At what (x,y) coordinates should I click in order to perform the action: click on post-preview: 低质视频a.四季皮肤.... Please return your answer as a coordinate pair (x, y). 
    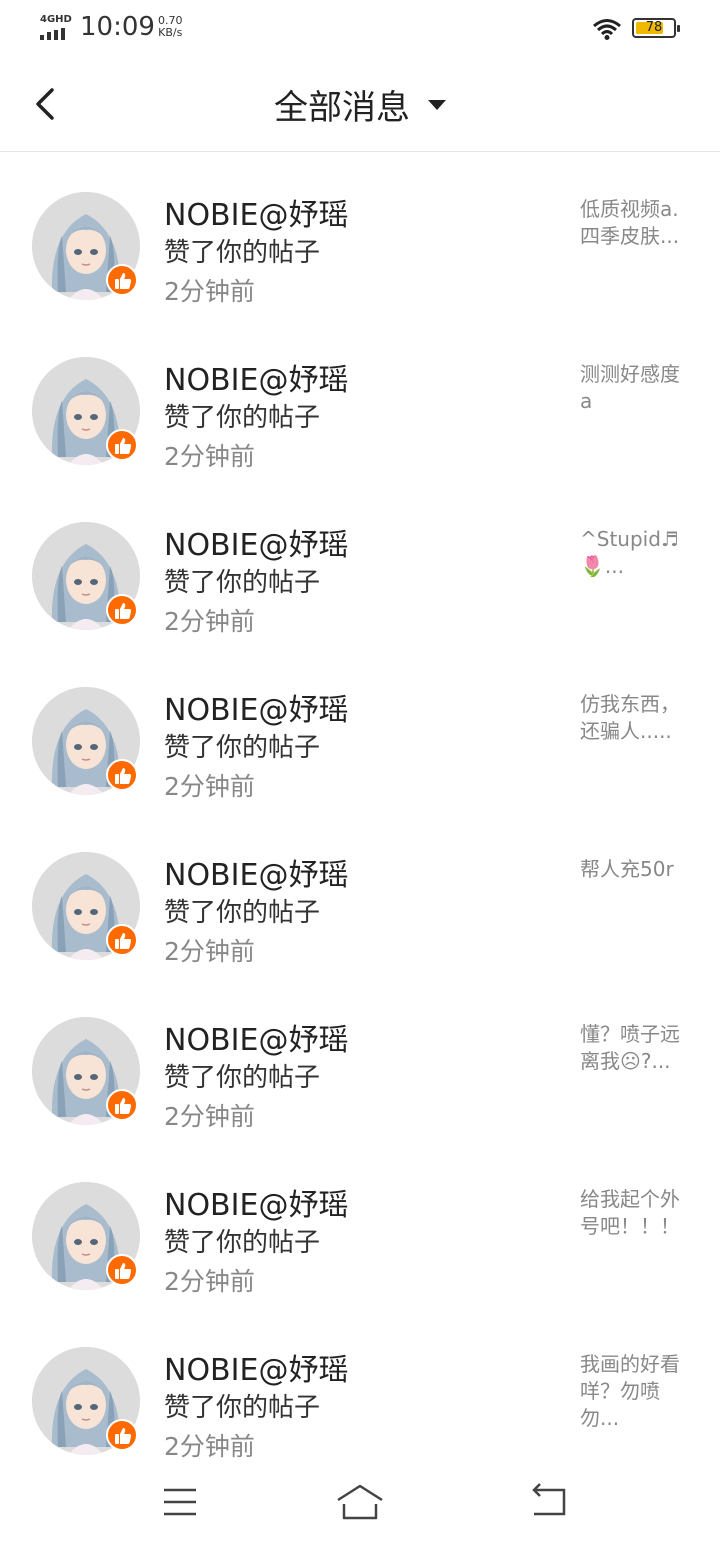
    Looking at the image, I should click on (636, 223).